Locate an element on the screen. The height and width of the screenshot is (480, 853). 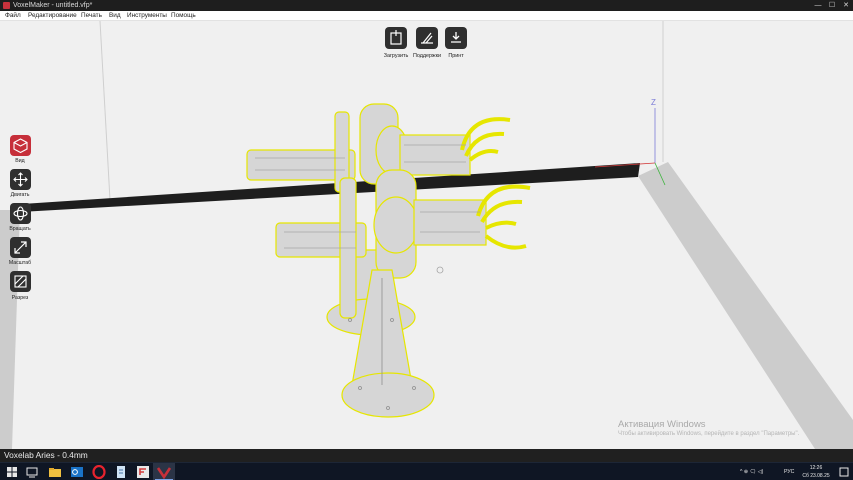
menu-view: Вид is located at coordinates (115, 16).